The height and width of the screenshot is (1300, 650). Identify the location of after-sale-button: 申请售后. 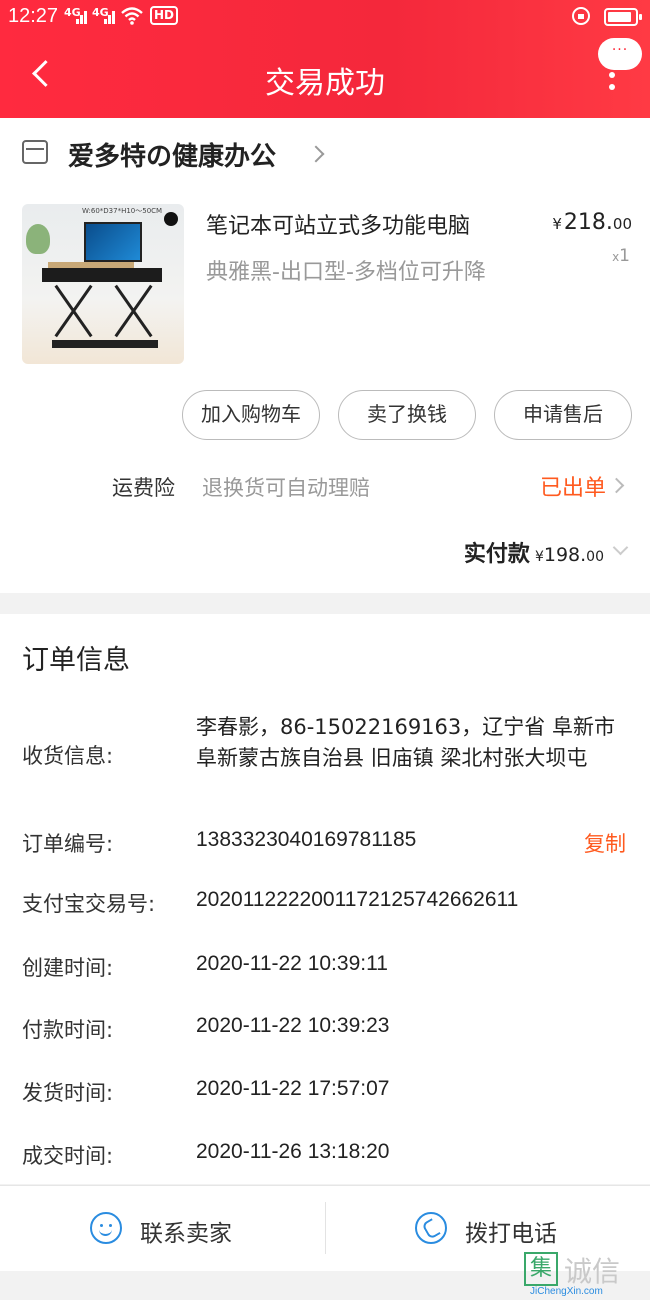
(563, 415).